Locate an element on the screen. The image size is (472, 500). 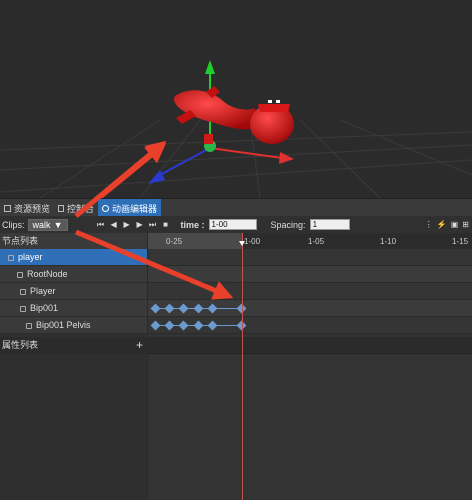
annotation-arrow-up is located at coordinates (120, 179).